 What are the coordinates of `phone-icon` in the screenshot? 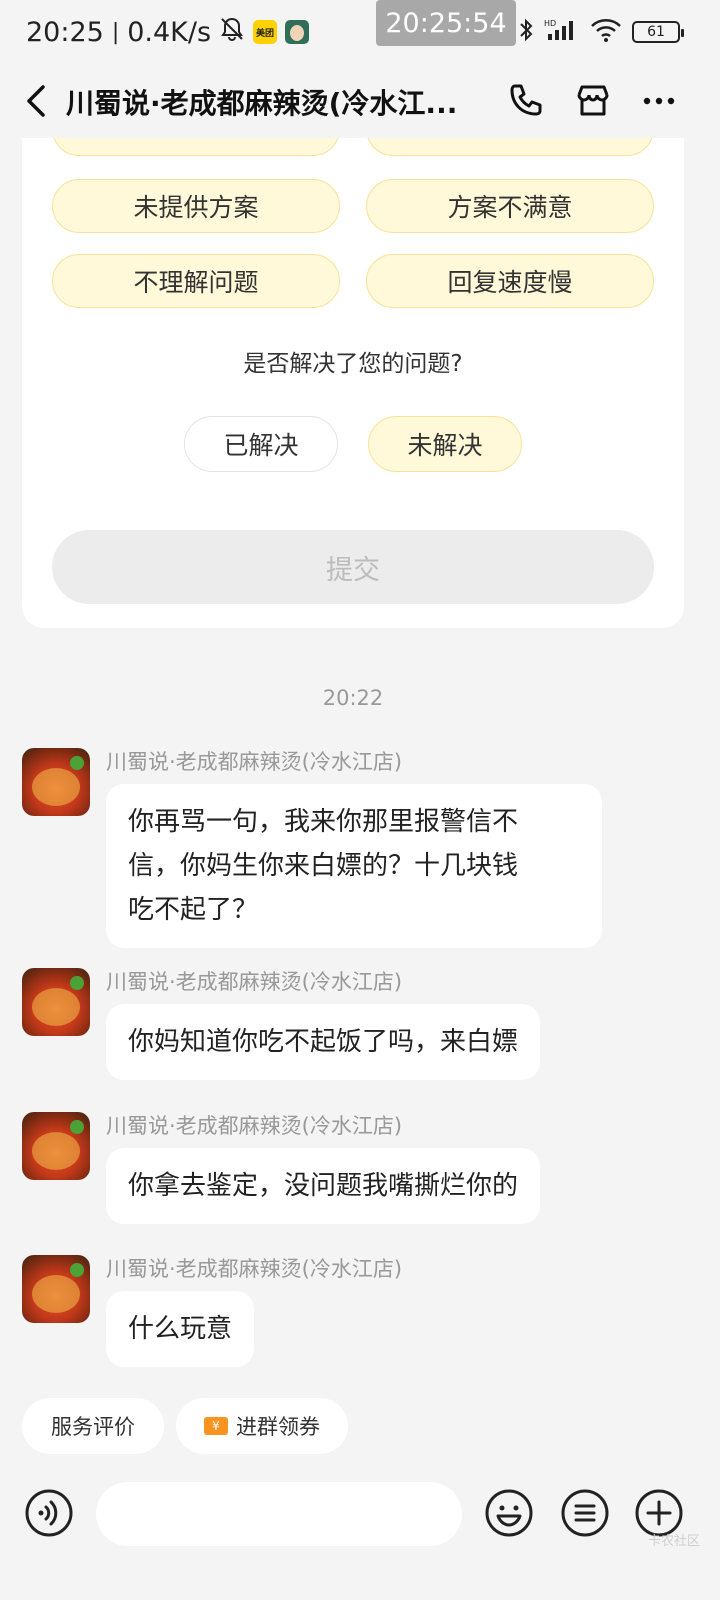 It's located at (526, 100).